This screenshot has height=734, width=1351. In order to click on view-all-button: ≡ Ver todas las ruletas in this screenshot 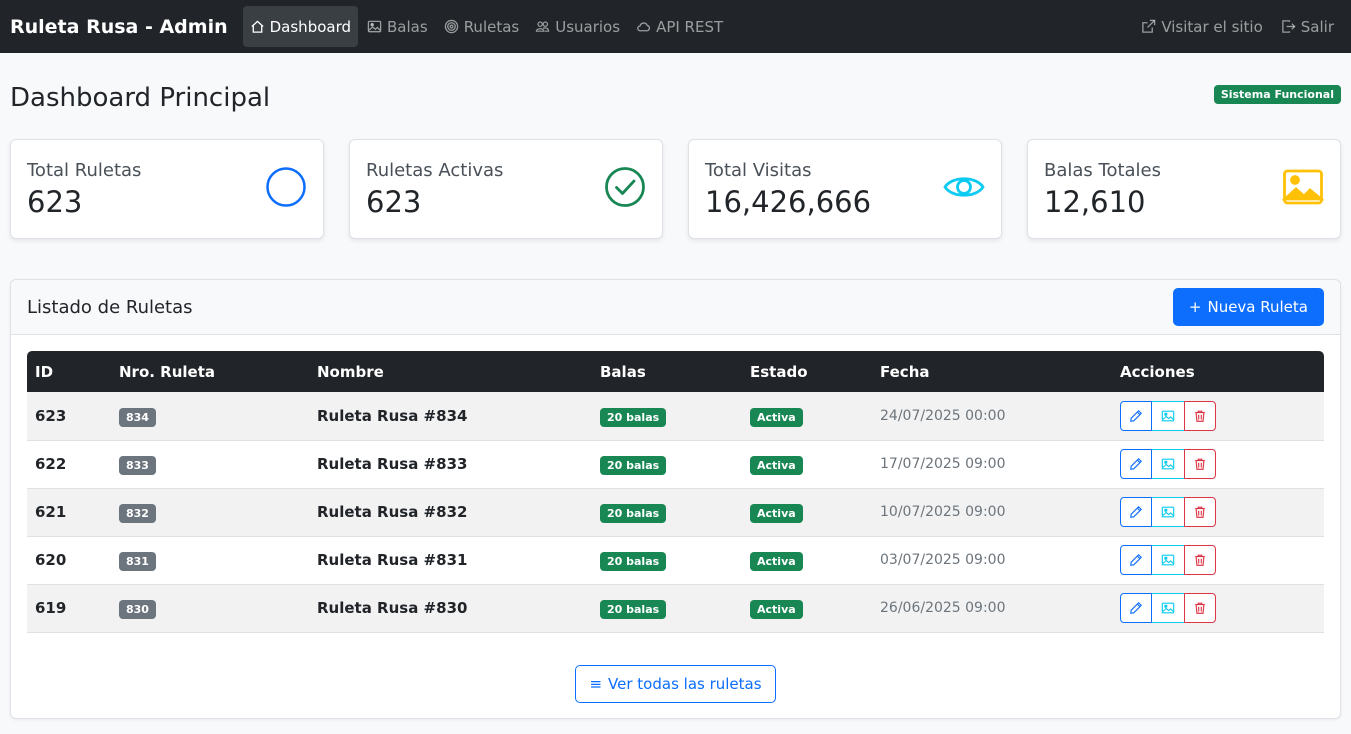, I will do `click(675, 683)`.